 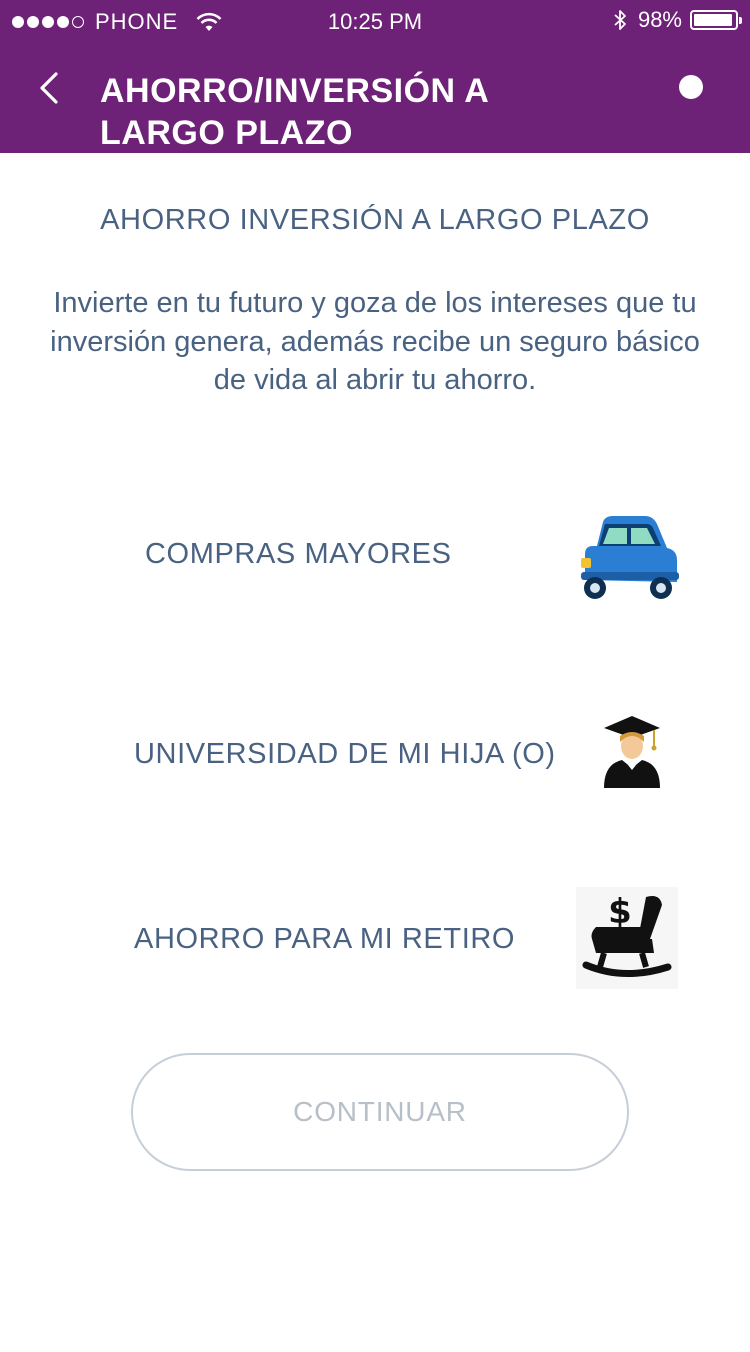 What do you see at coordinates (50, 88) in the screenshot?
I see `back-button` at bounding box center [50, 88].